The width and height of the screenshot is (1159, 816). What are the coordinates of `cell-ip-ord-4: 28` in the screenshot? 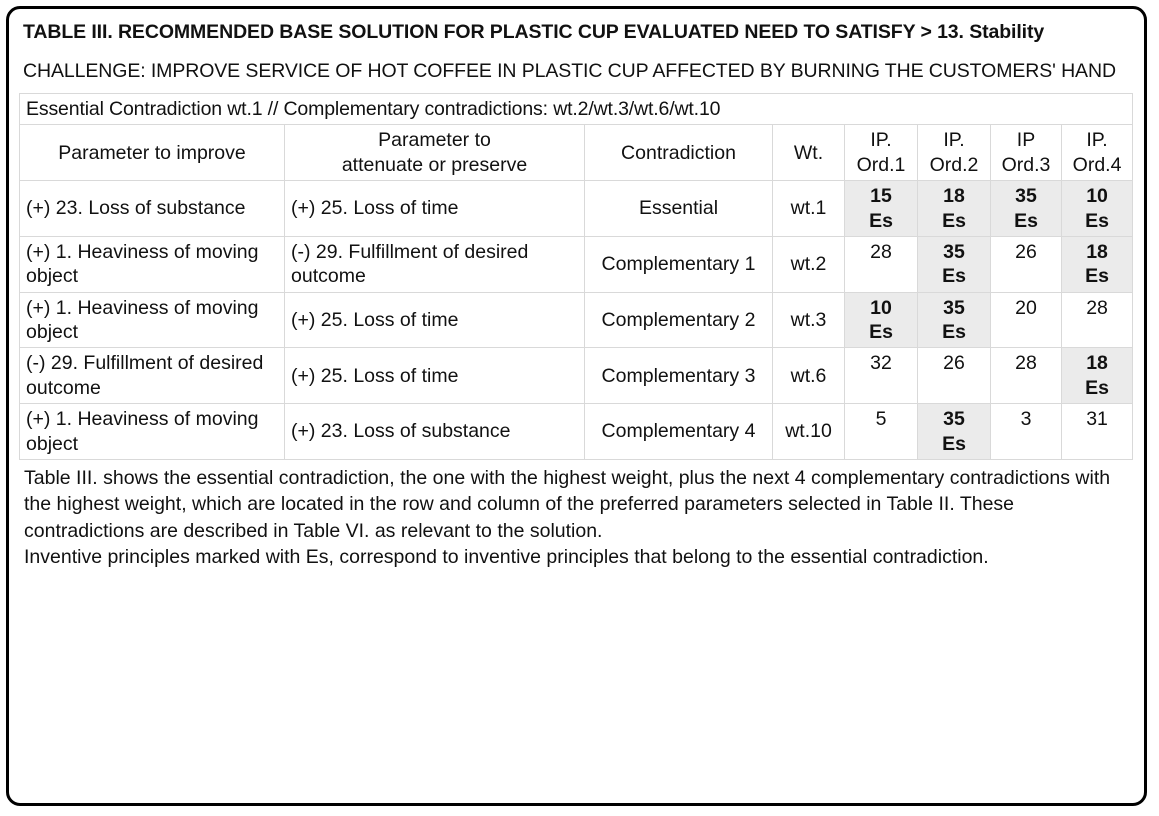 It's located at (1097, 320).